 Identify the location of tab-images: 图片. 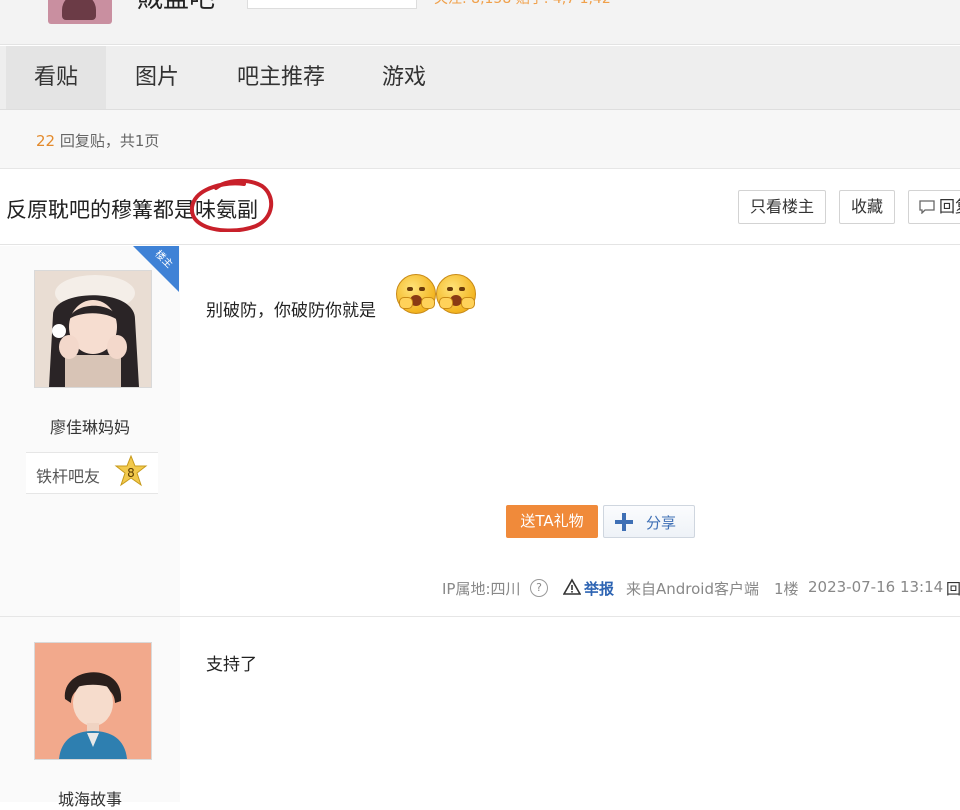
(157, 77).